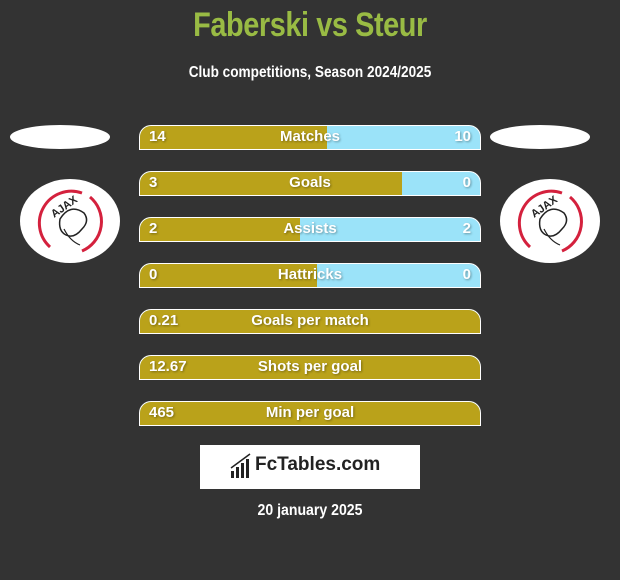 Image resolution: width=620 pixels, height=580 pixels. Describe the element at coordinates (157, 136) in the screenshot. I see `left-value: 14` at that location.